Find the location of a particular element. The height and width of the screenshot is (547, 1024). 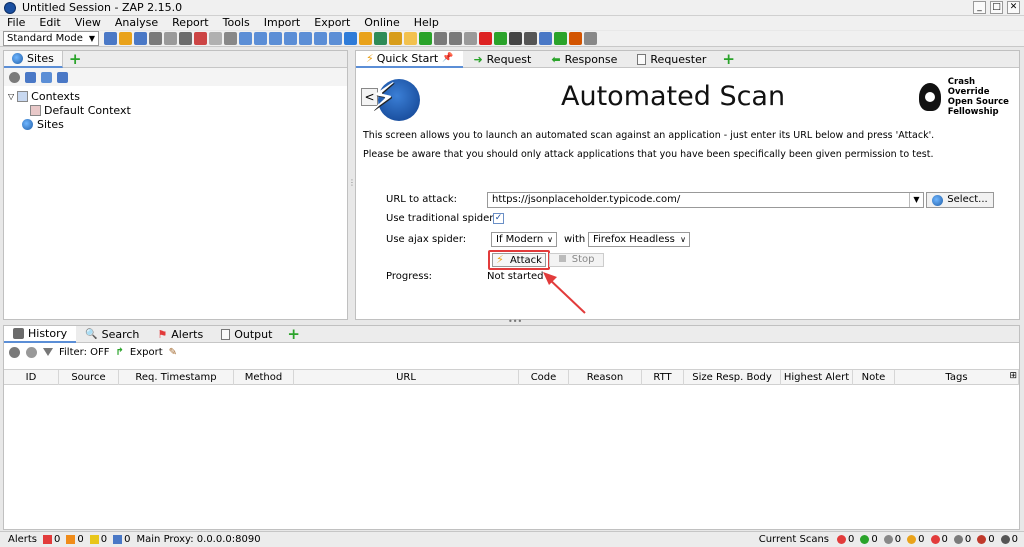

tree-expand-icon: ▽ is located at coordinates (11, 96).